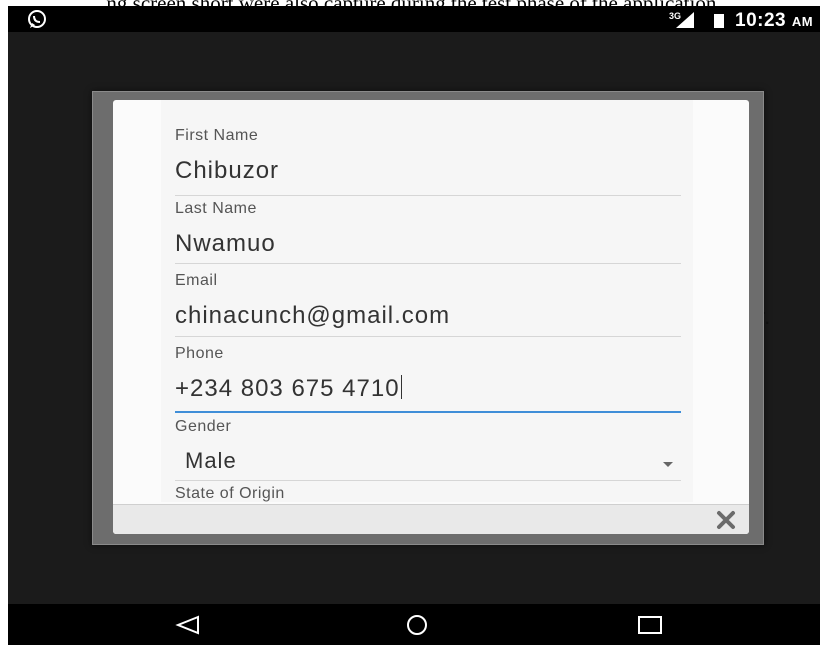 The width and height of the screenshot is (828, 645). Describe the element at coordinates (428, 389) in the screenshot. I see `phone-input: +234 803 675 4710` at that location.